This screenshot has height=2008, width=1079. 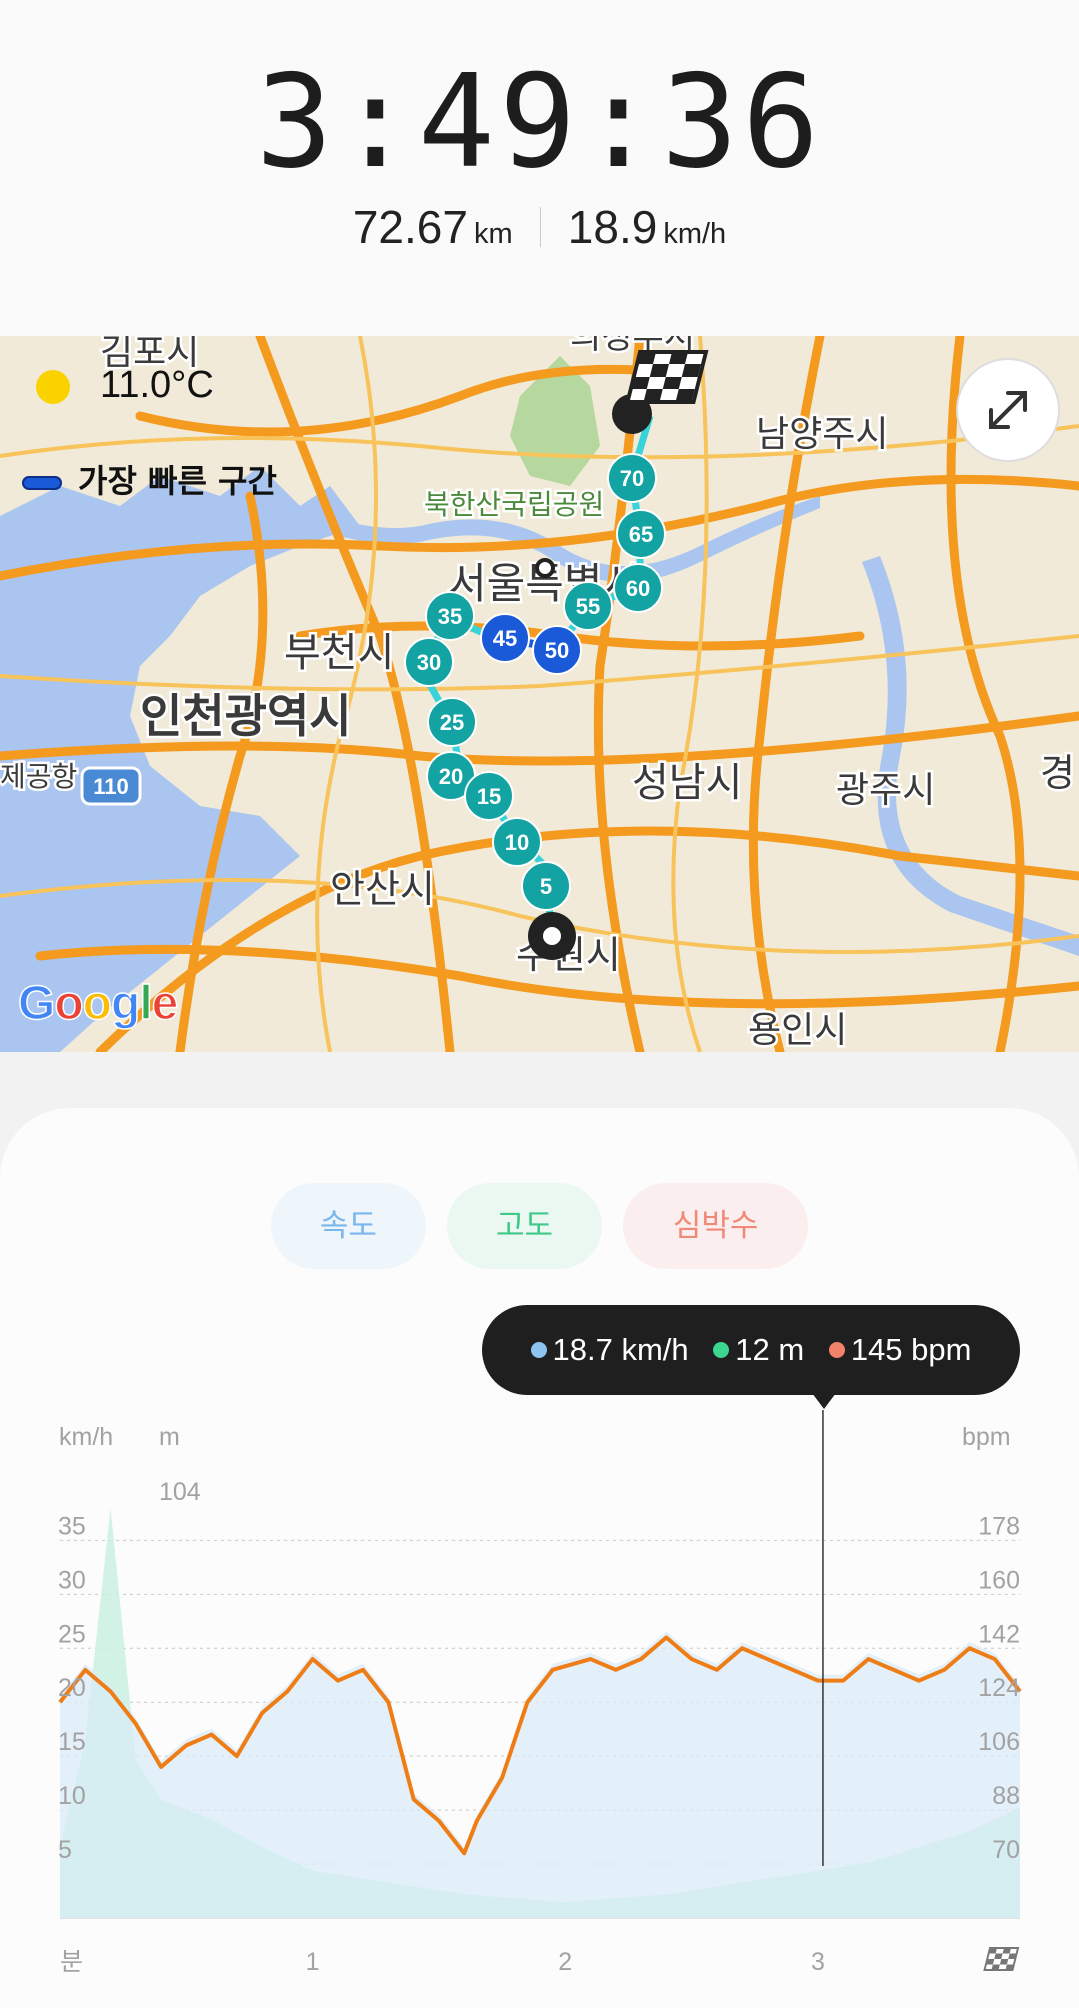 I want to click on route-marker-label: 65, so click(x=641, y=534).